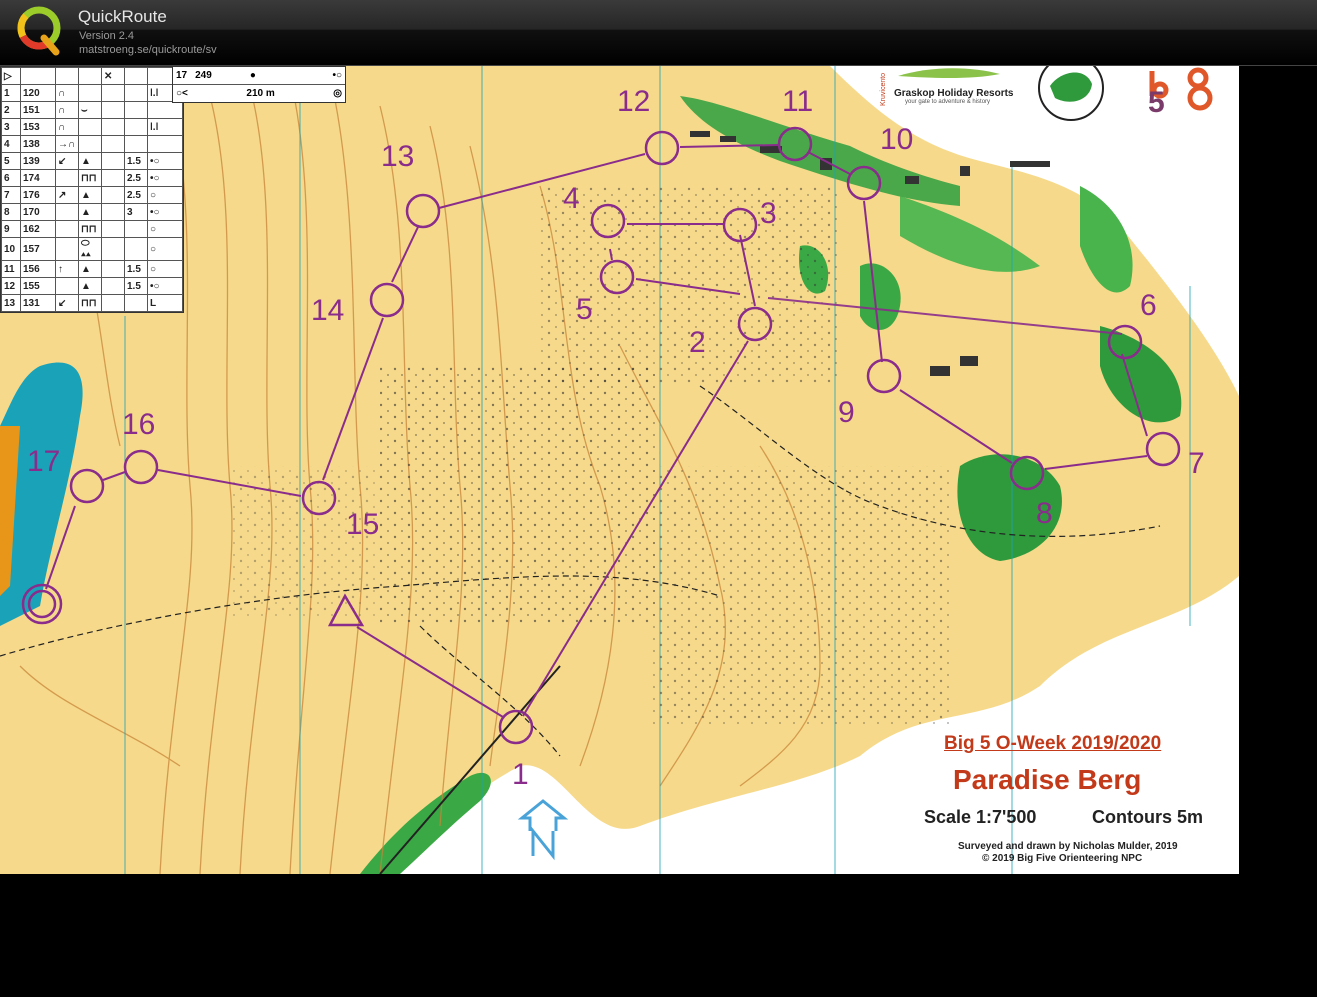 This screenshot has height=997, width=1317. Describe the element at coordinates (846, 412) in the screenshot. I see `control-number: 9` at that location.